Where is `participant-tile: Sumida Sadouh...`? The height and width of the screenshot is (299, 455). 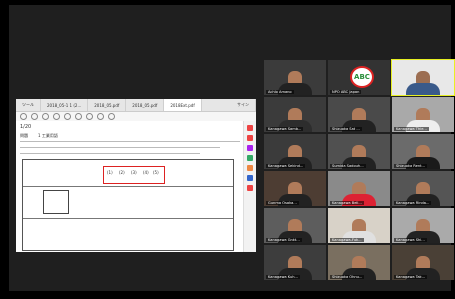
participant-tile: Sumida Sadouh... is located at coordinates (359, 151).